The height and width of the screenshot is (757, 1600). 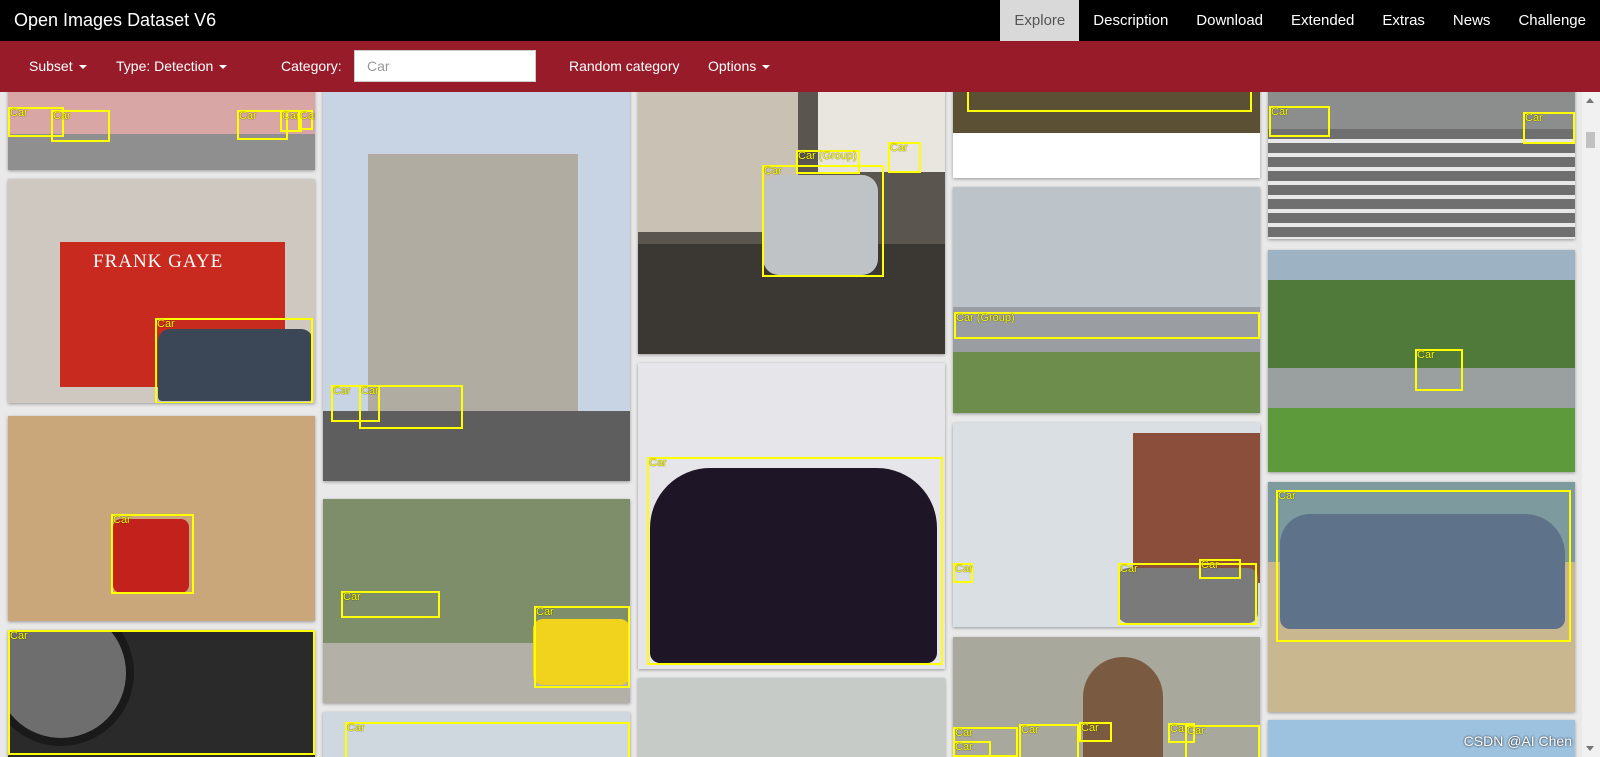 What do you see at coordinates (1590, 140) in the screenshot?
I see `scroll-thumb` at bounding box center [1590, 140].